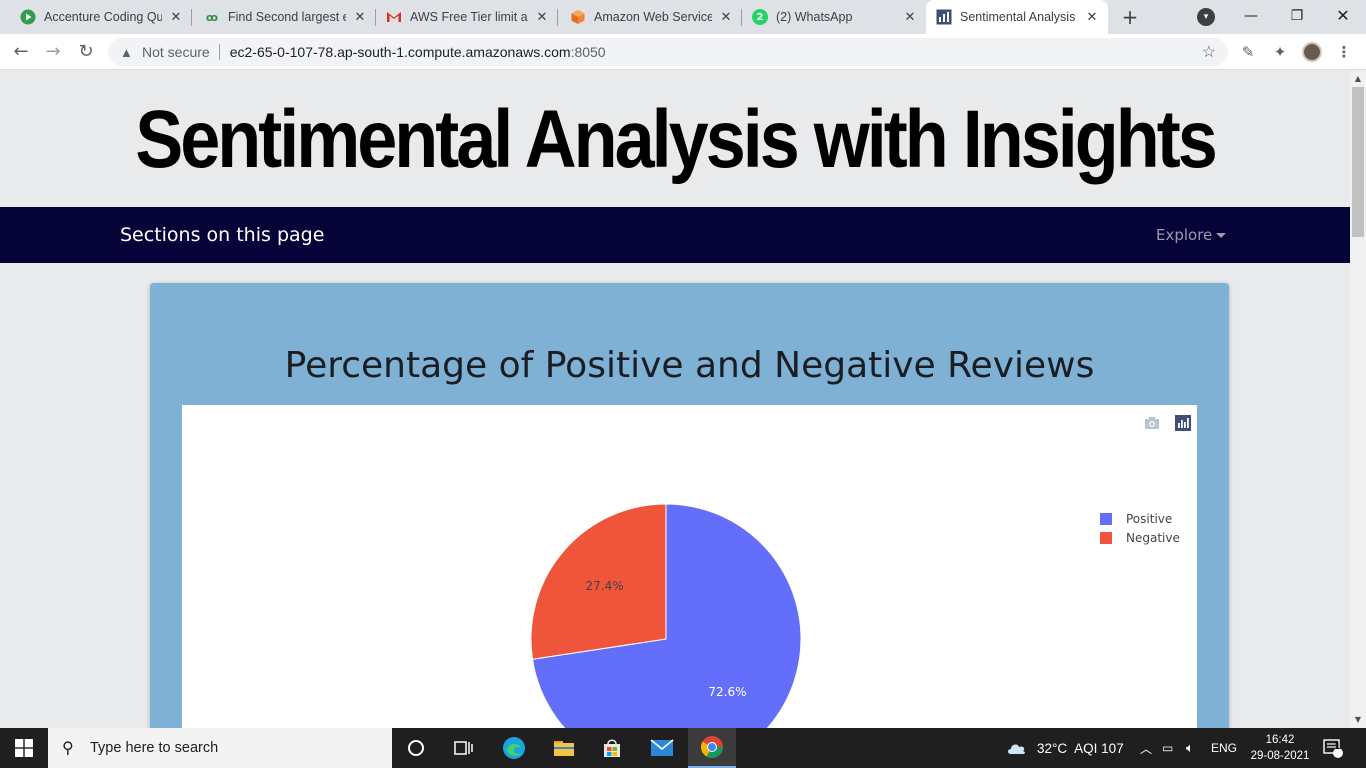  What do you see at coordinates (653, 17) in the screenshot?
I see `tab-title: Amazon Web Services` at bounding box center [653, 17].